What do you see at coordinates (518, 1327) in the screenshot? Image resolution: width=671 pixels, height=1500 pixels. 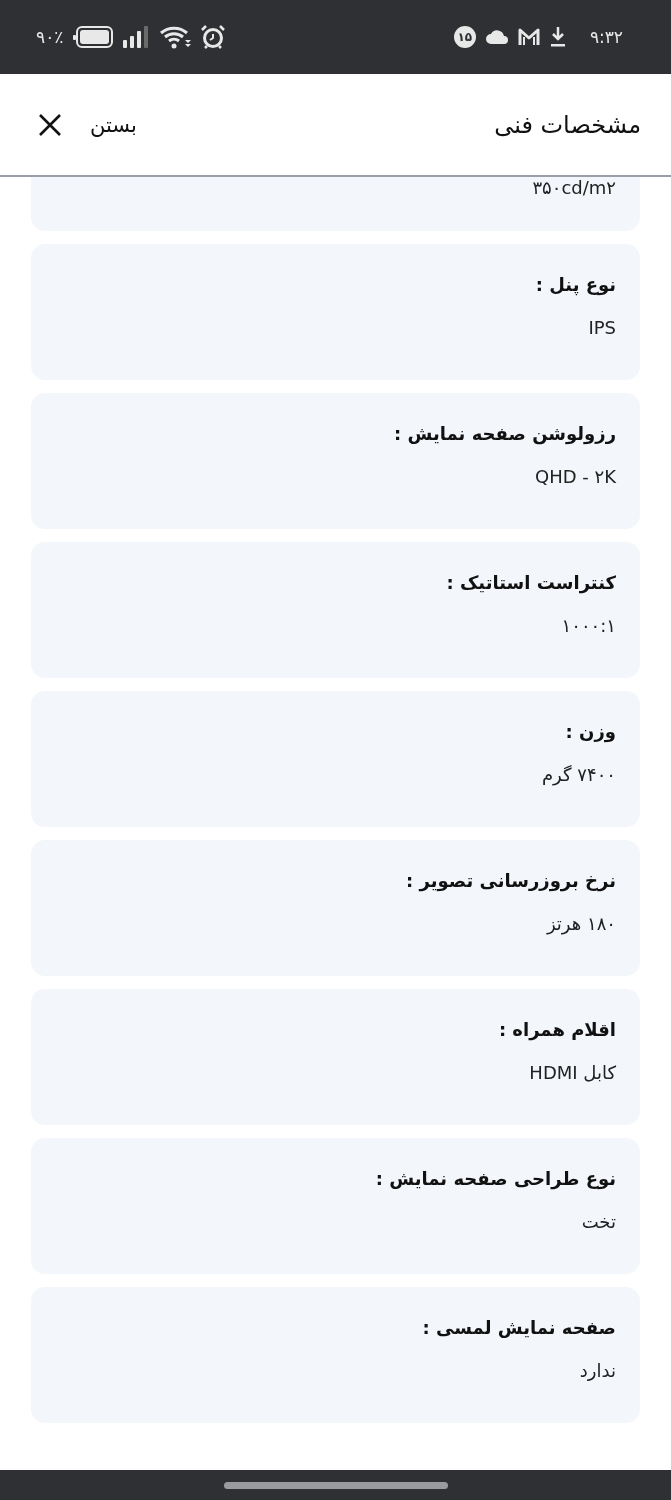 I see `spec-label: صفحه نمایش لمسی :` at bounding box center [518, 1327].